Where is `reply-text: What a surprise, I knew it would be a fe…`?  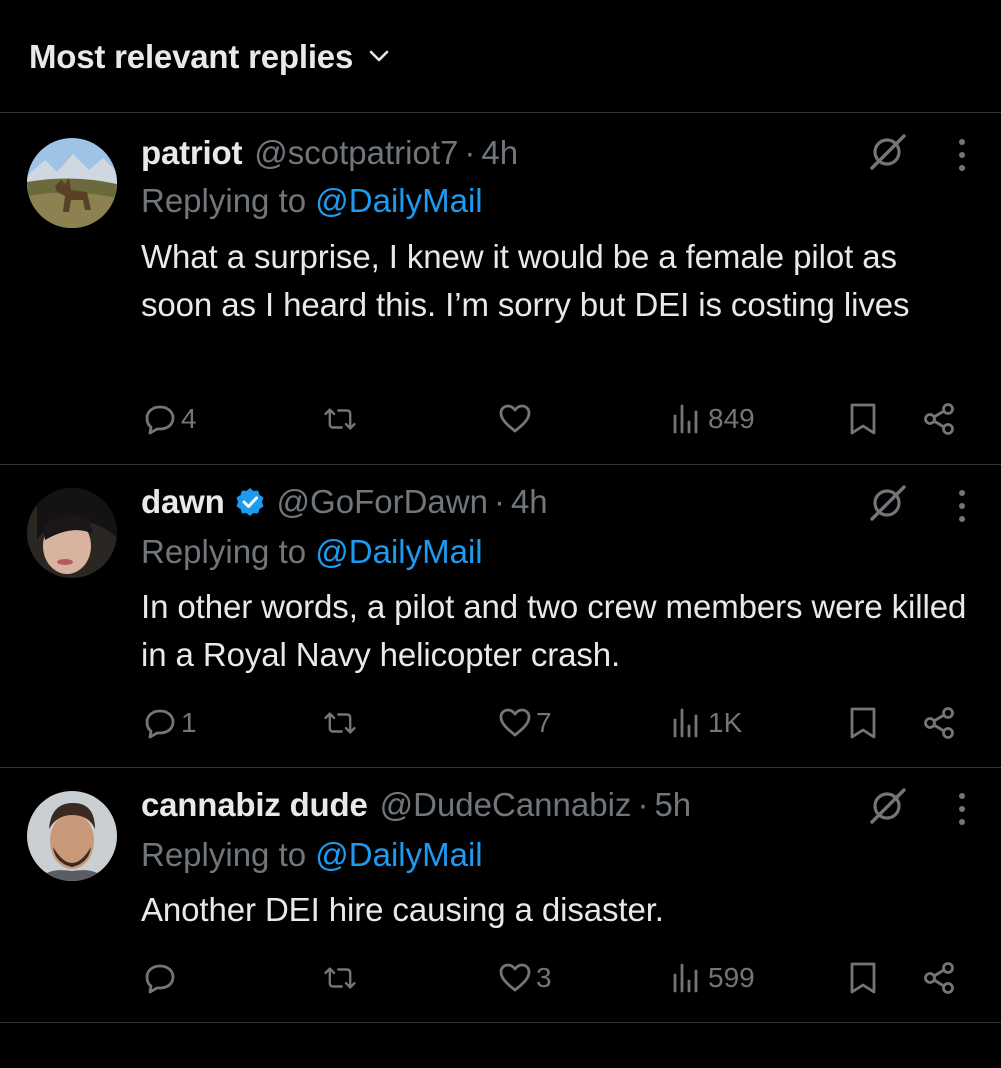 reply-text: What a surprise, I knew it would be a fe… is located at coordinates (525, 280).